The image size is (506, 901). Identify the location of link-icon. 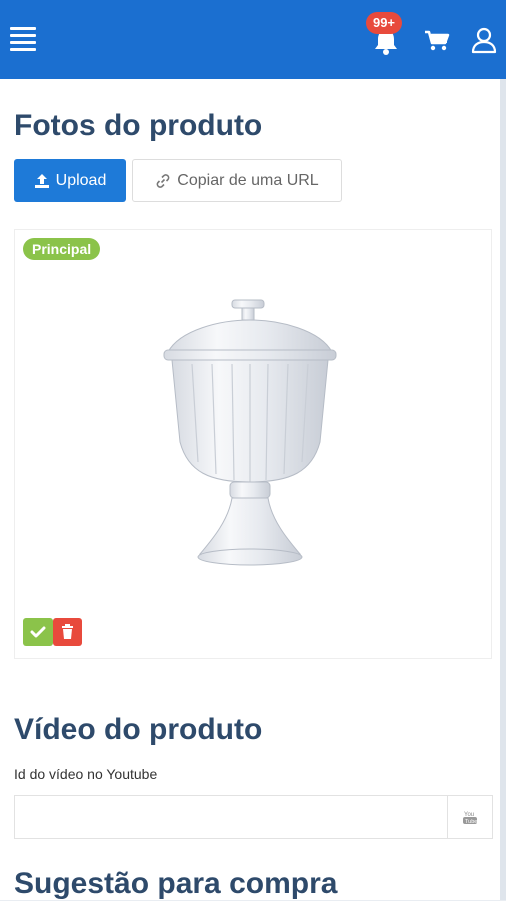
(163, 180).